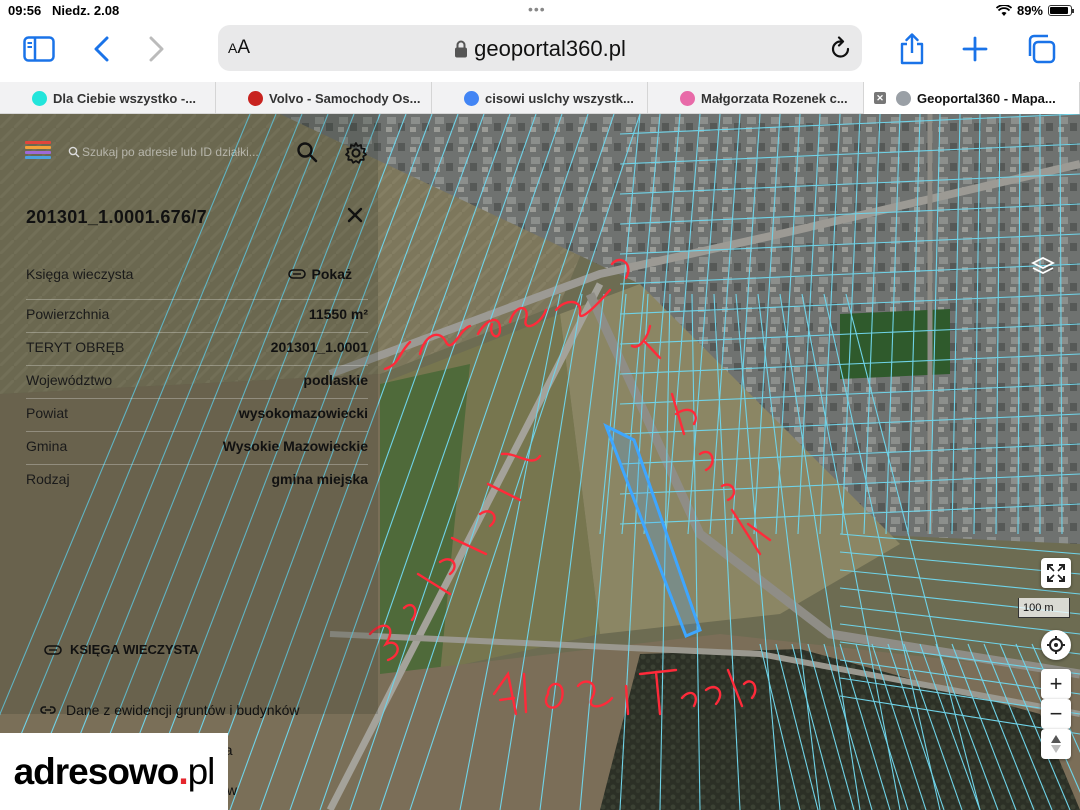  I want to click on attribute-key: TERYT OBRĘB, so click(75, 347).